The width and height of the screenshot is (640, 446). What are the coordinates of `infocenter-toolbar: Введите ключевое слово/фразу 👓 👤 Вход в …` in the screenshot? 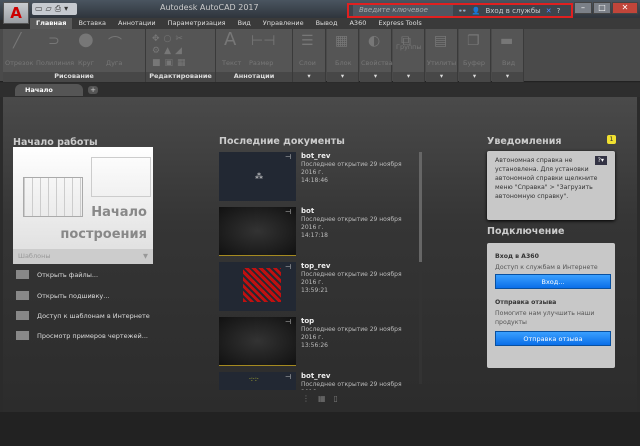 It's located at (460, 14).